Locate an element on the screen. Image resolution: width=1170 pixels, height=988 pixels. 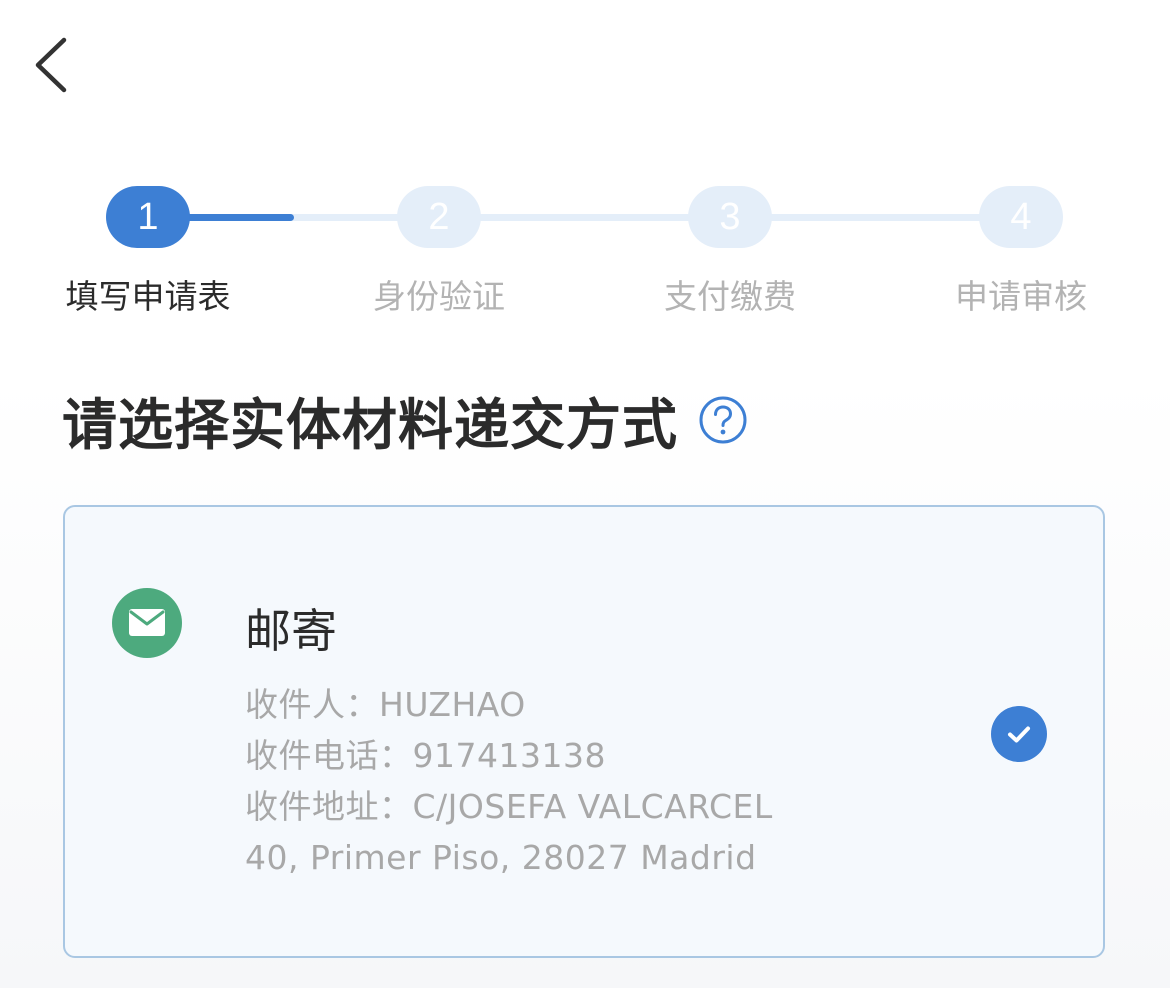
recipient-name: 收件人：HUZHAO is located at coordinates (385, 704).